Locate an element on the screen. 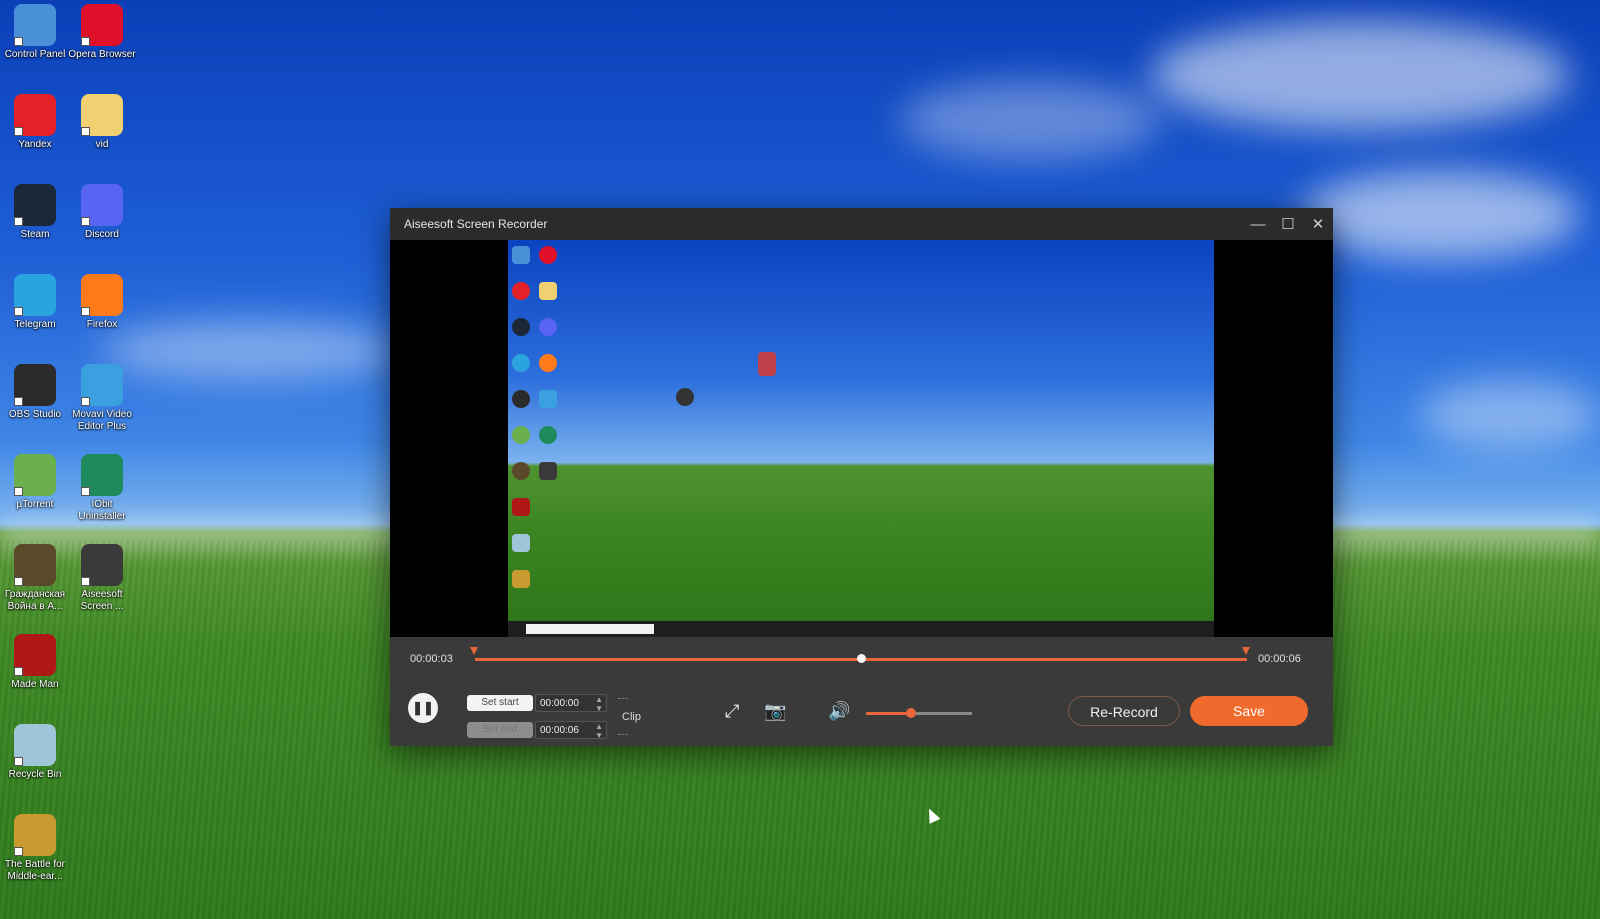 This screenshot has height=919, width=1600. desktop-icon-label: Steam is located at coordinates (35, 234).